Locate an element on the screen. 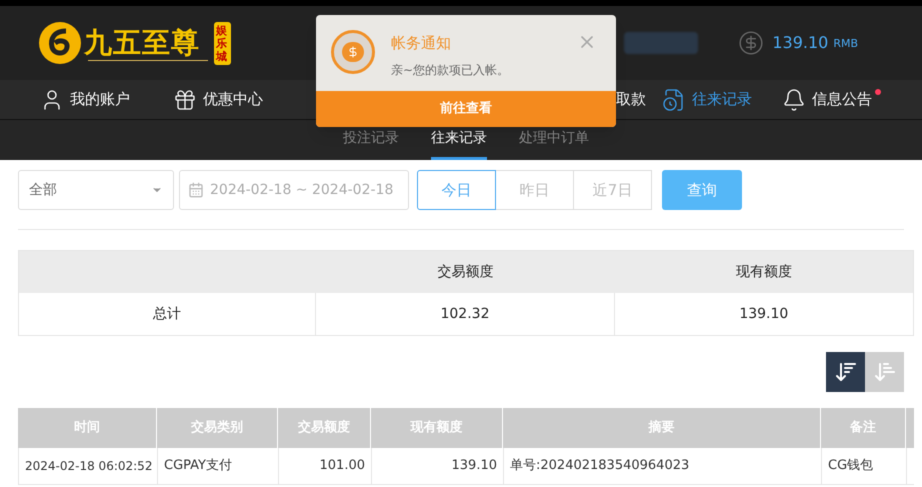 This screenshot has height=487, width=922. table-cell: 102.32 is located at coordinates (465, 314).